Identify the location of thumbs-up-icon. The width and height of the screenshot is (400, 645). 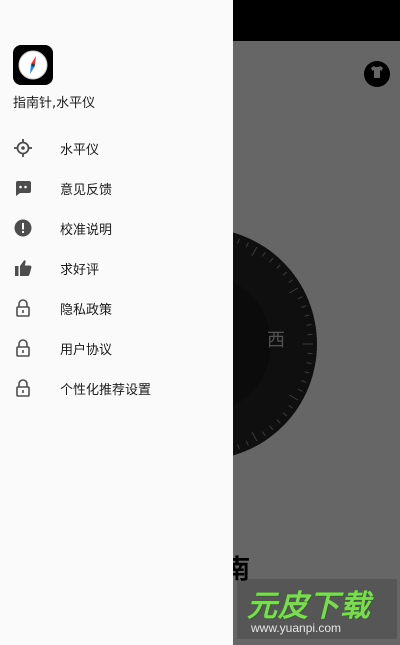
(23, 268).